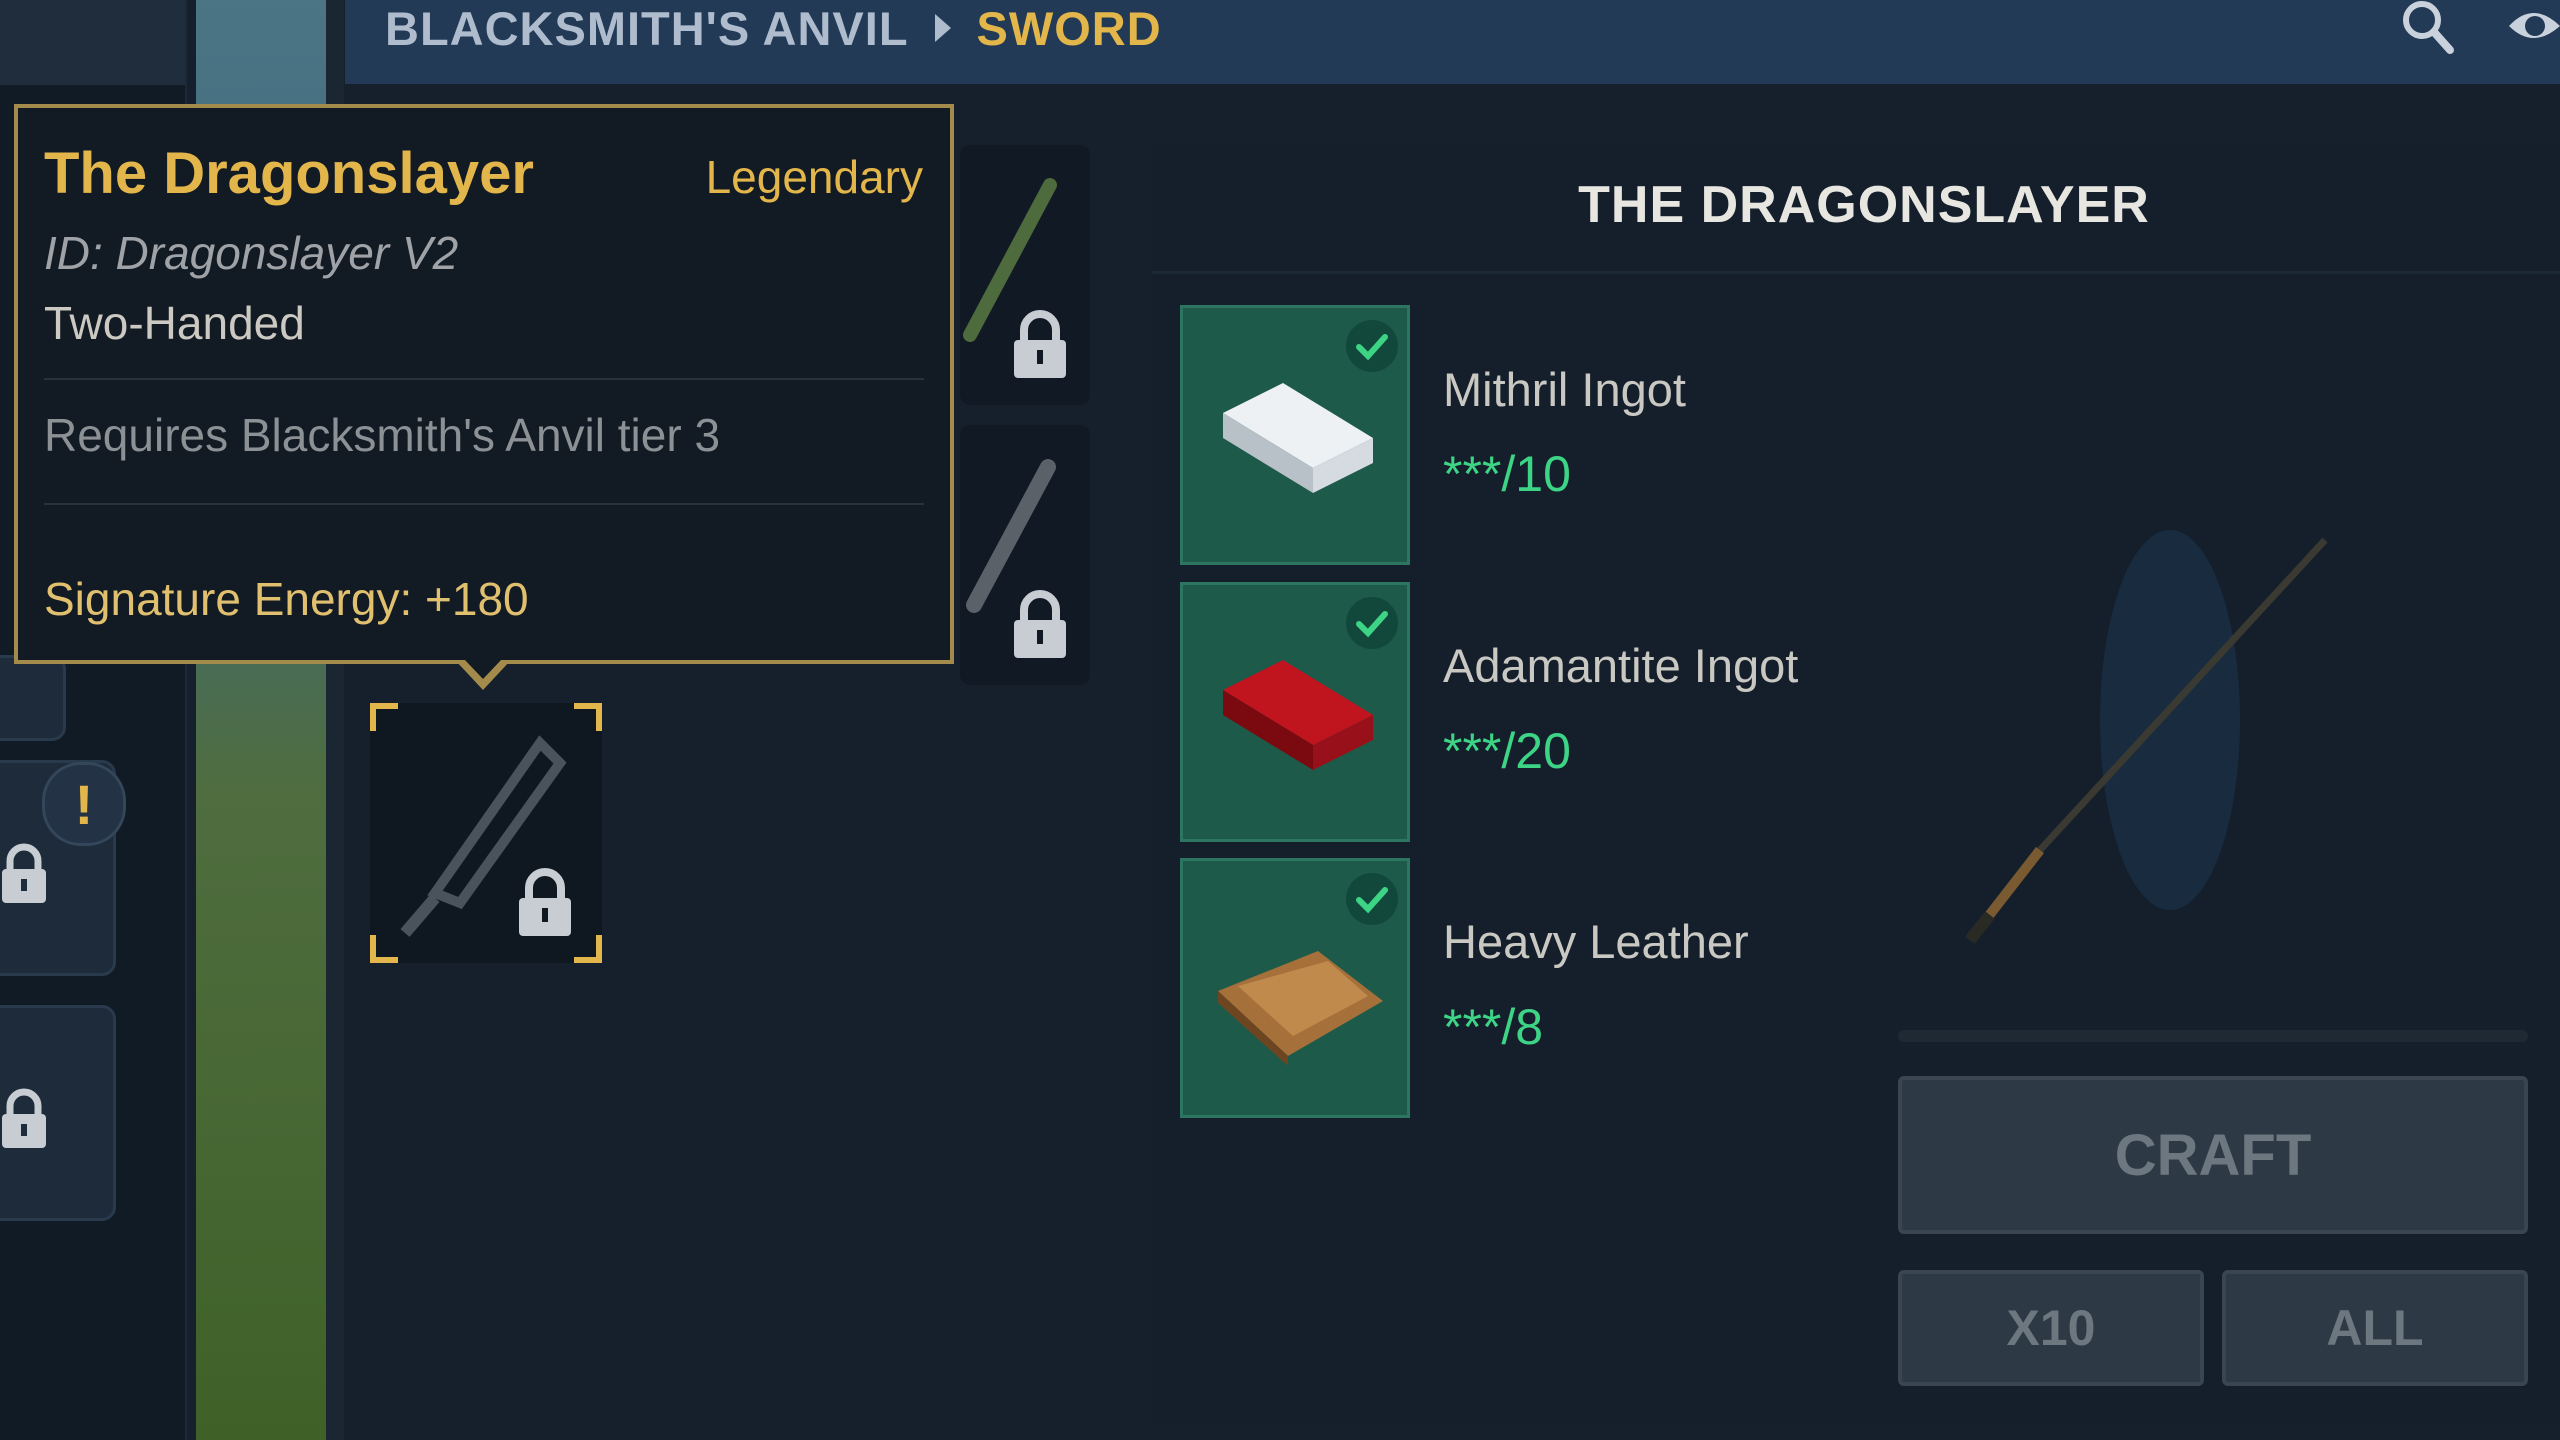  I want to click on view-button, so click(2532, 28).